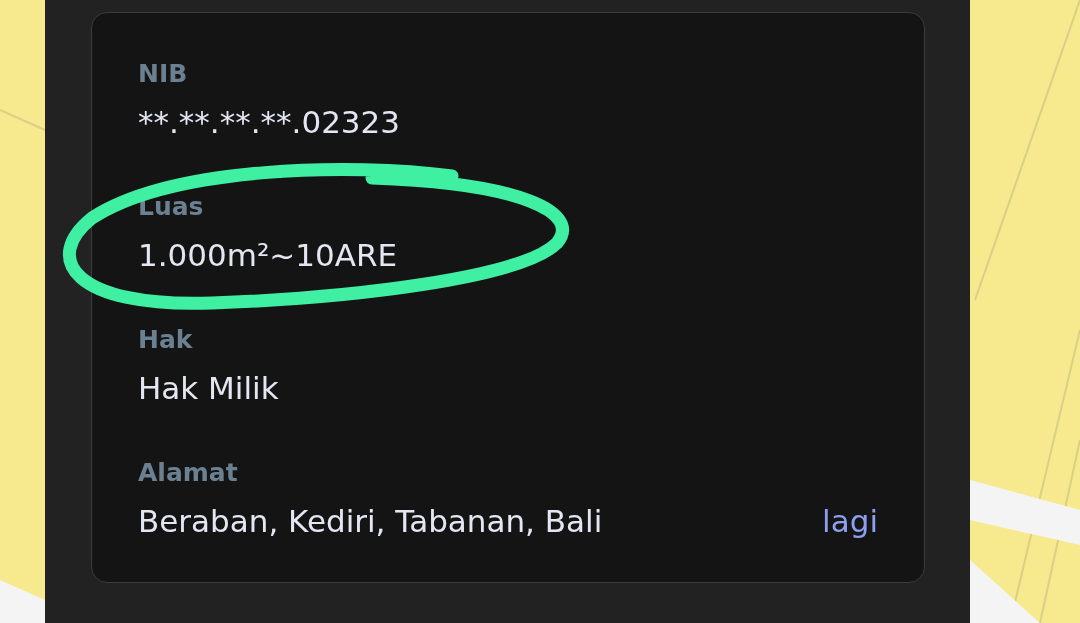  I want to click on field-value: 1.000m²~10ARE, so click(268, 255).